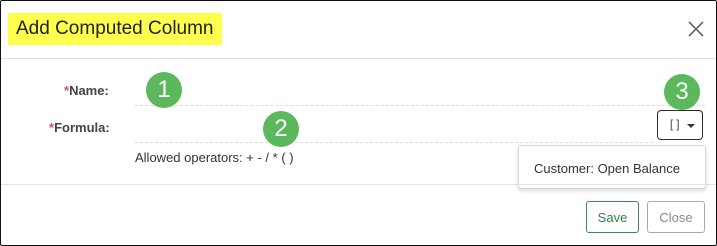  Describe the element at coordinates (358, 184) in the screenshot. I see `footer-divider` at that location.